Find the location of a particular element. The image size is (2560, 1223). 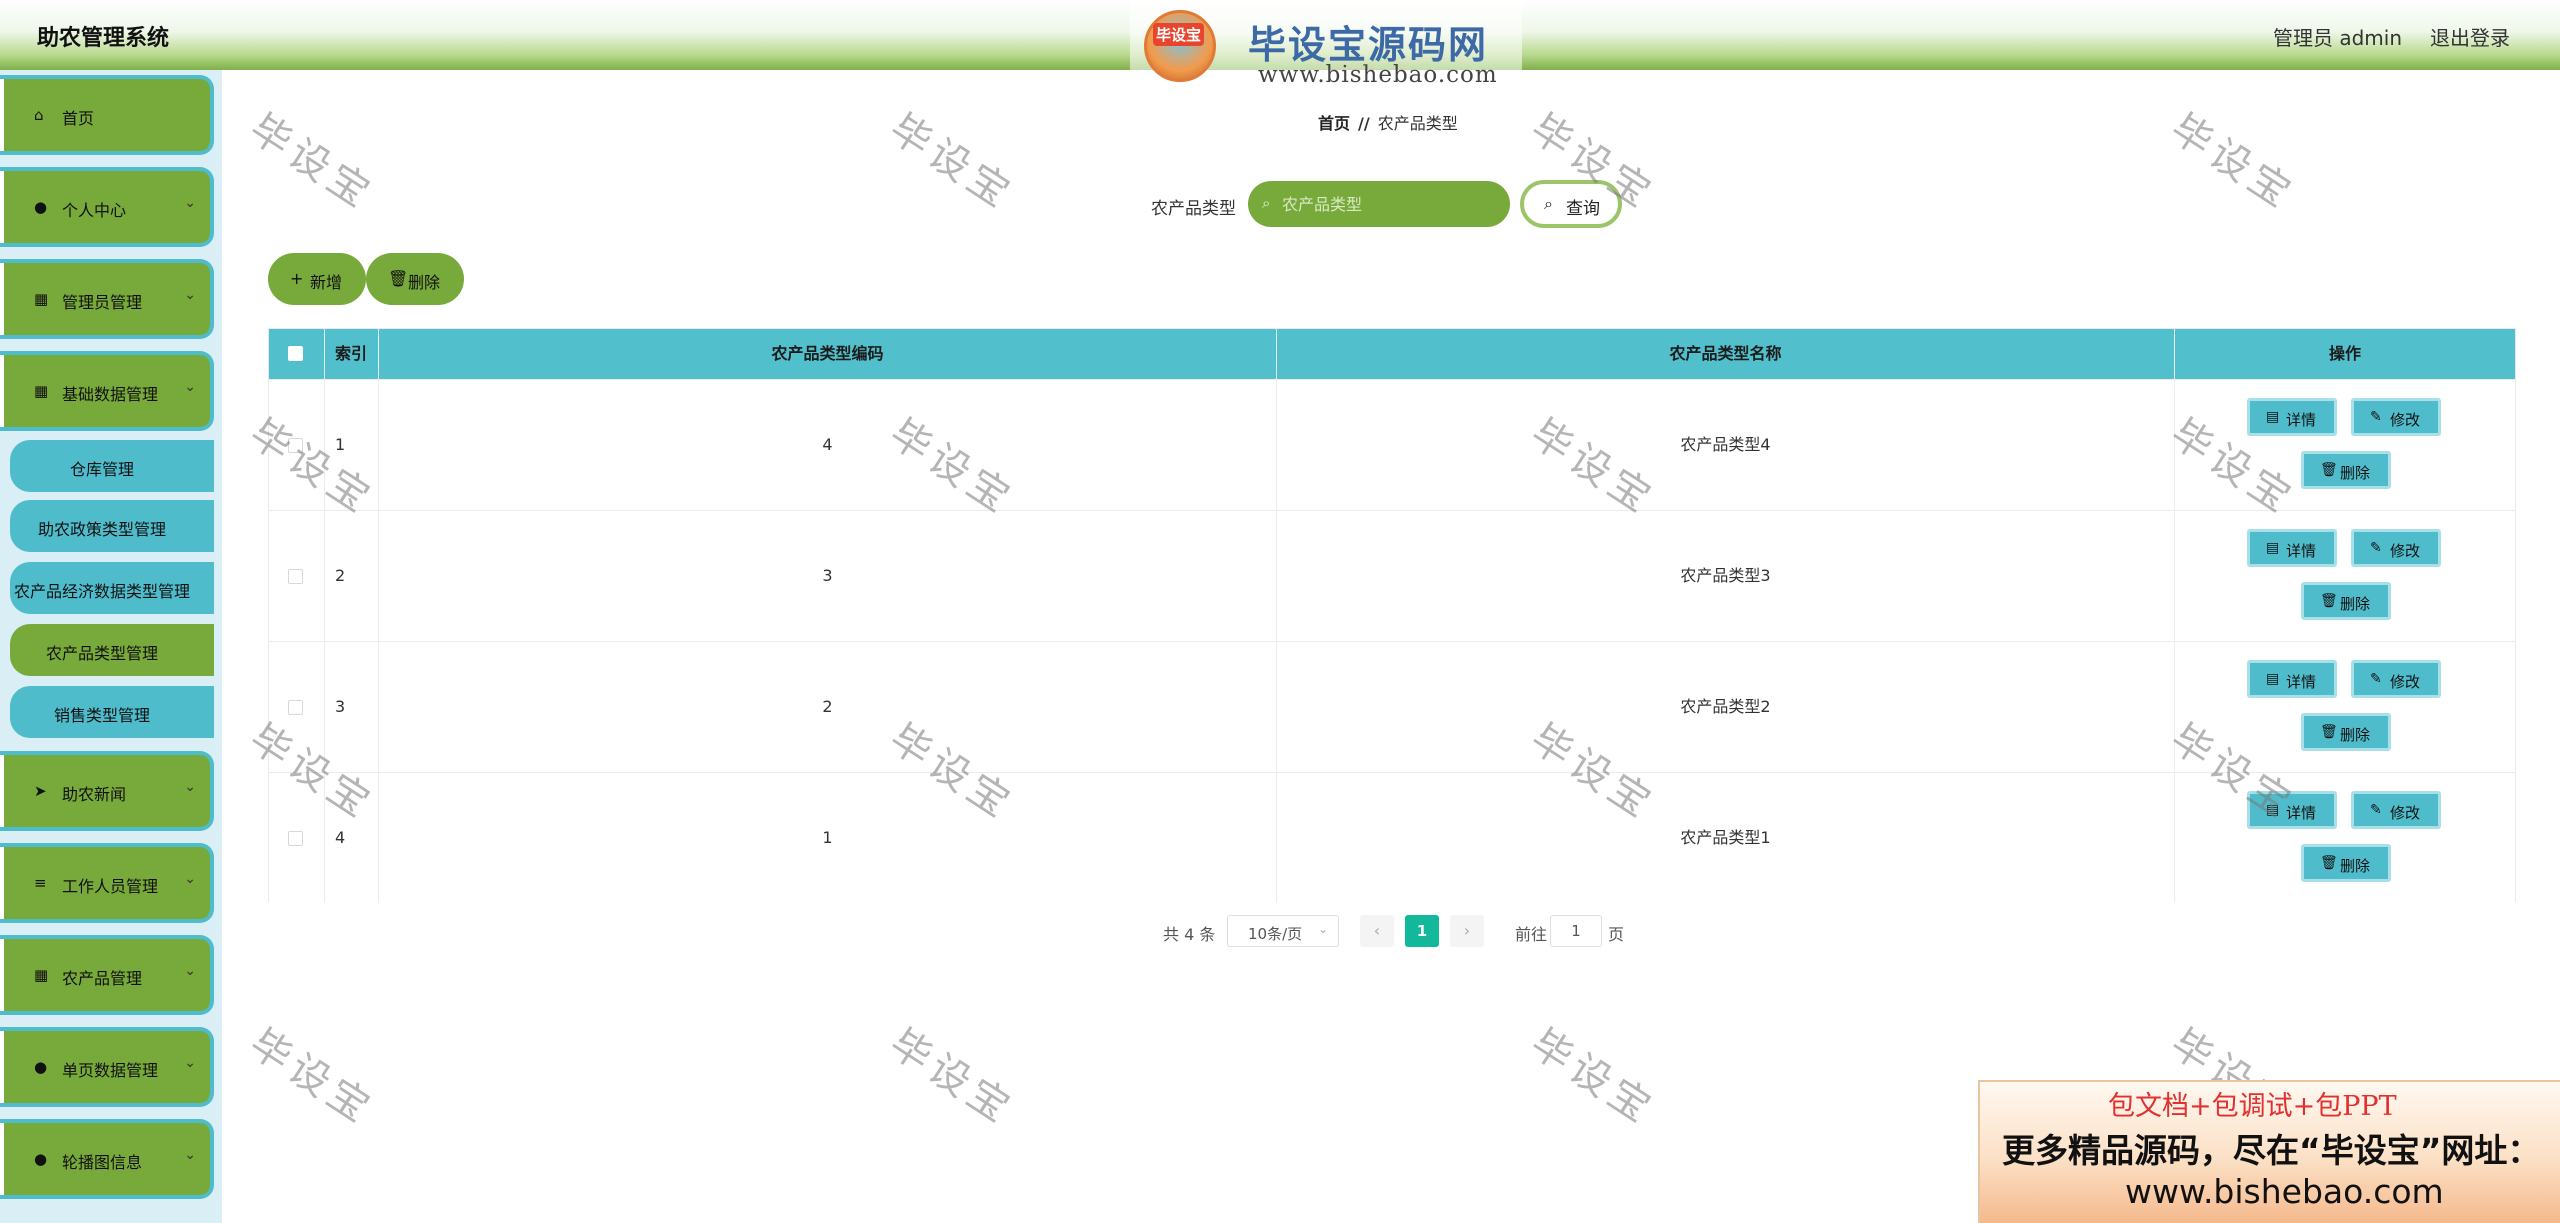

sidebar-subitem-5: 销售类型管理 is located at coordinates (112, 712).